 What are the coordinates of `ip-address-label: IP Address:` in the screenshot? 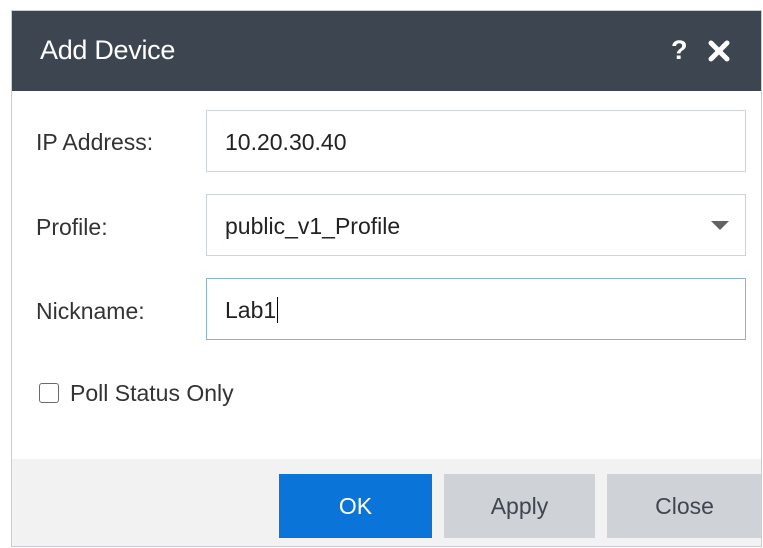 It's located at (95, 142).